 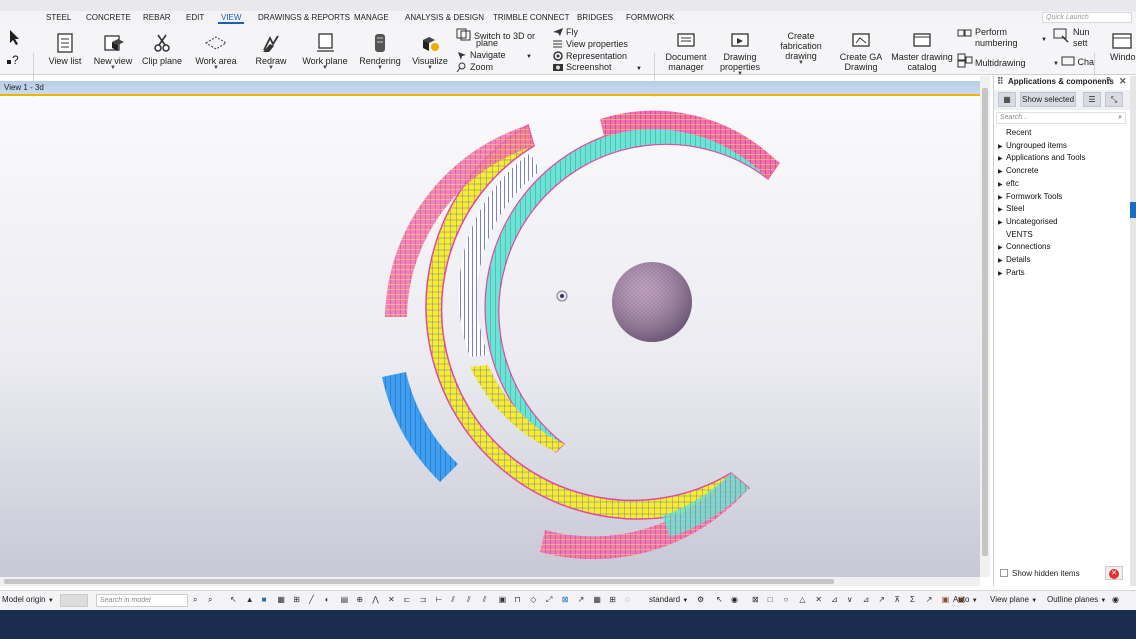 What do you see at coordinates (1008, 183) in the screenshot?
I see `tree-item: ▶ eftc` at bounding box center [1008, 183].